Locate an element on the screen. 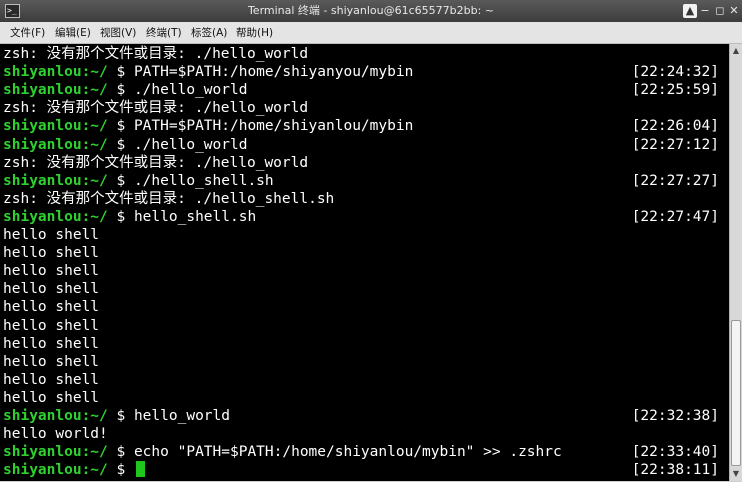 Image resolution: width=742 pixels, height=482 pixels. output-text: zsh: 没有那个文件或目录: ./hello_shell.sh is located at coordinates (169, 198).